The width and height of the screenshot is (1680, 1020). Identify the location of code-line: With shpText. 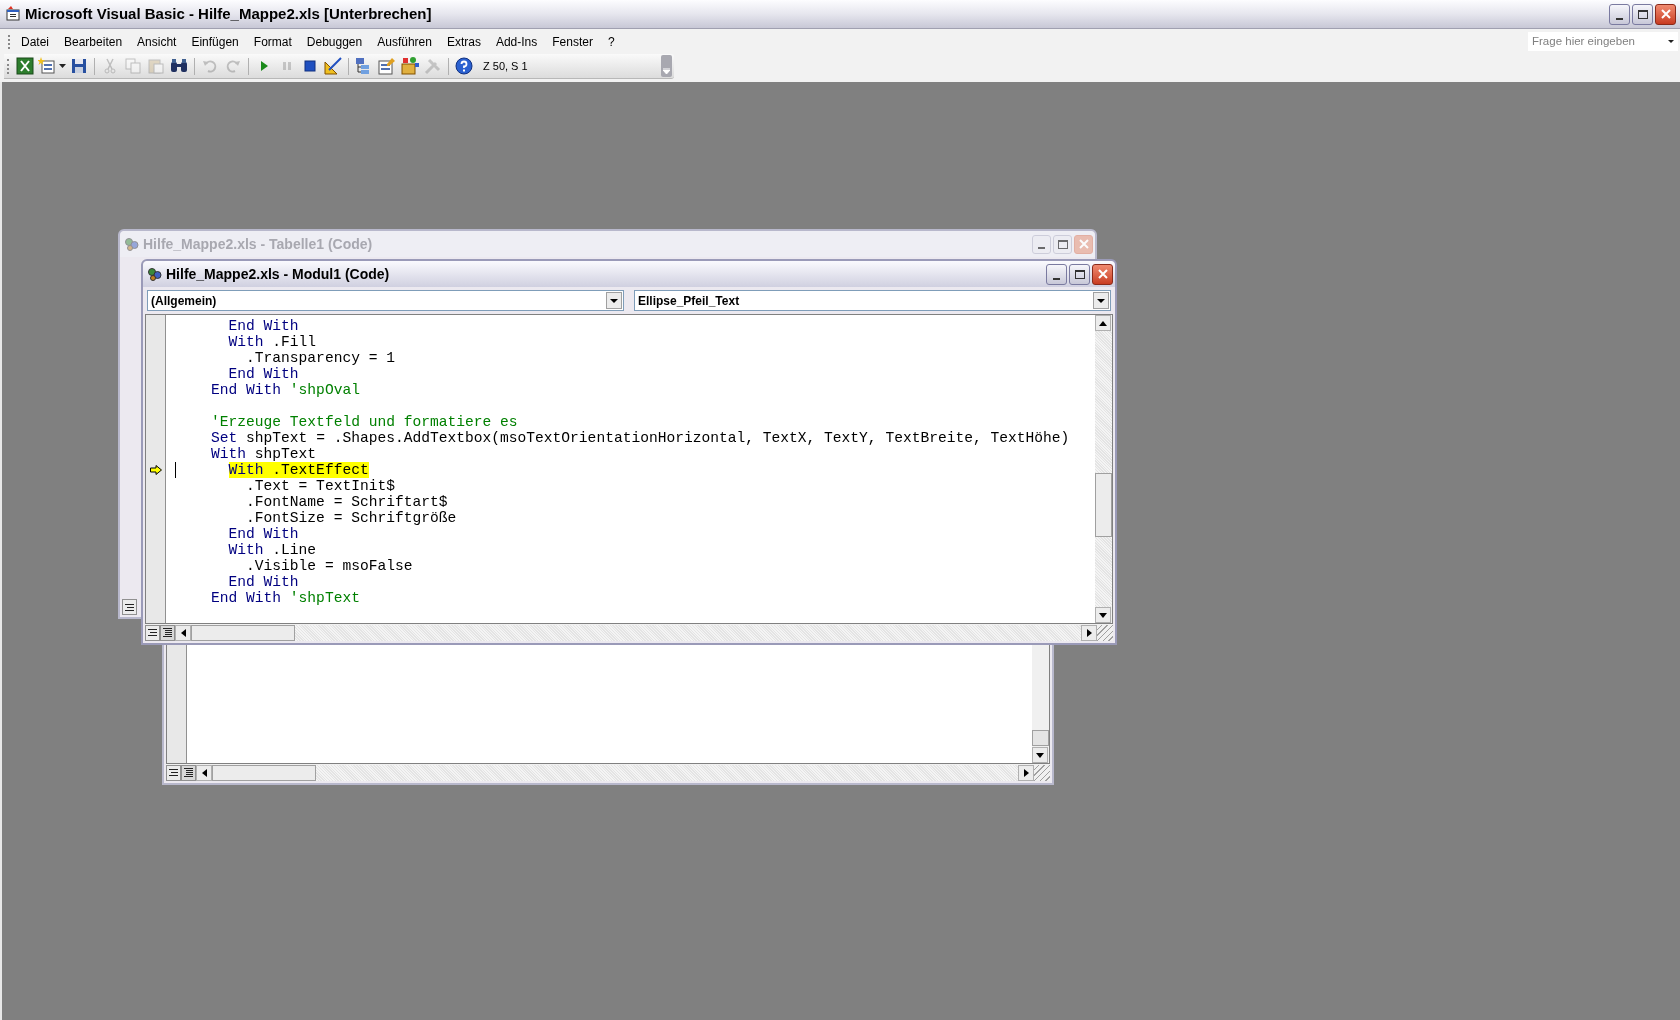
(264, 454).